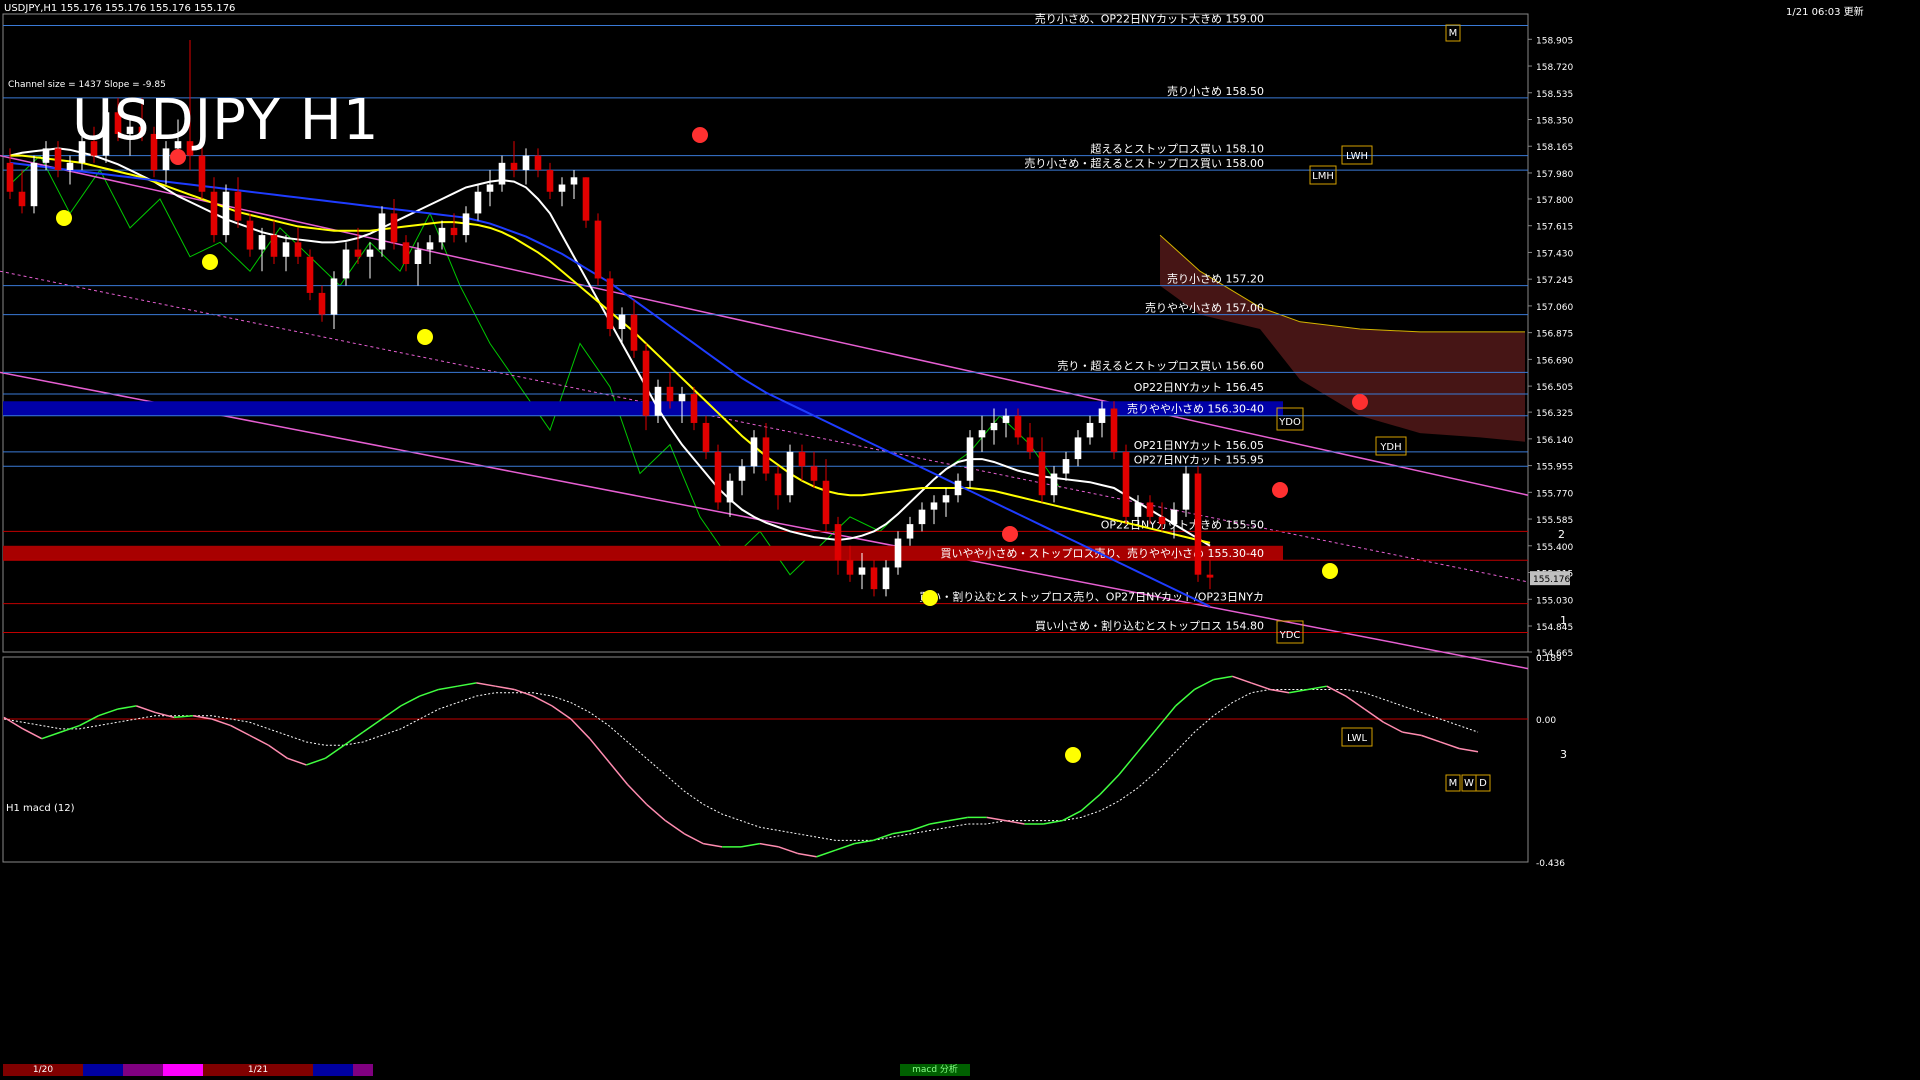 Image resolution: width=1920 pixels, height=1080 pixels. What do you see at coordinates (1554, 68) in the screenshot?
I see `y-tick-label: 158.720` at bounding box center [1554, 68].